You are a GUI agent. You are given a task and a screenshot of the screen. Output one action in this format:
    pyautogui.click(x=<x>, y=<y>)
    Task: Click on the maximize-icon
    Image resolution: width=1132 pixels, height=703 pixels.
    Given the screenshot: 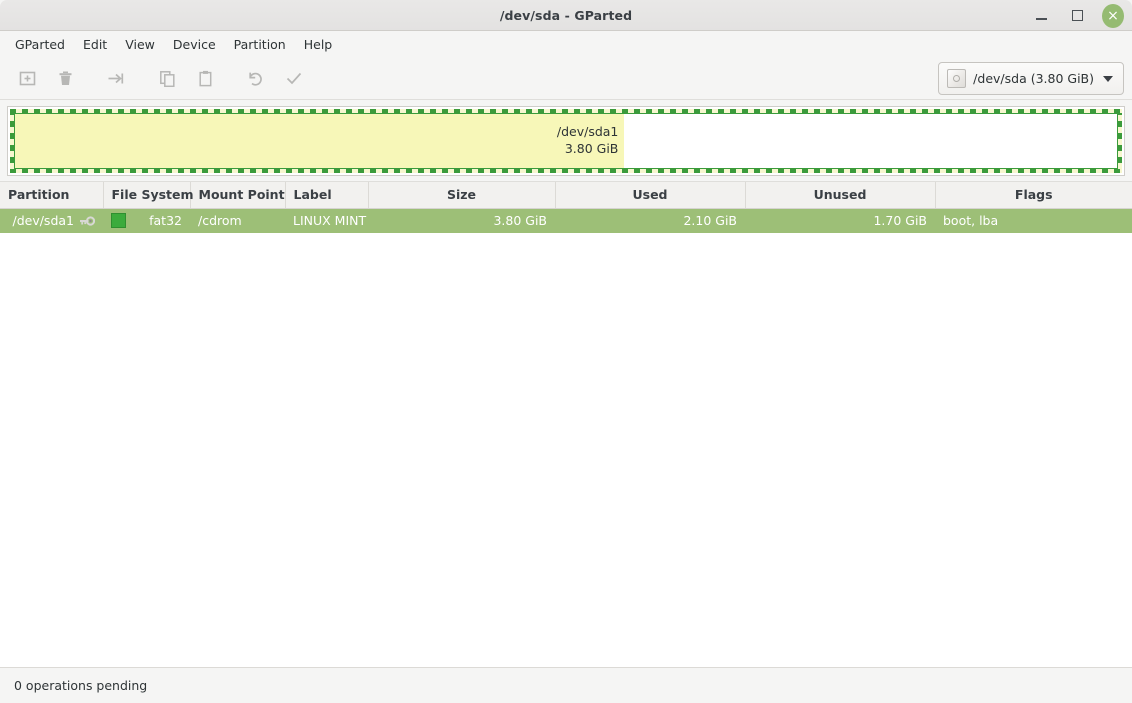 What is the action you would take?
    pyautogui.click(x=1077, y=15)
    